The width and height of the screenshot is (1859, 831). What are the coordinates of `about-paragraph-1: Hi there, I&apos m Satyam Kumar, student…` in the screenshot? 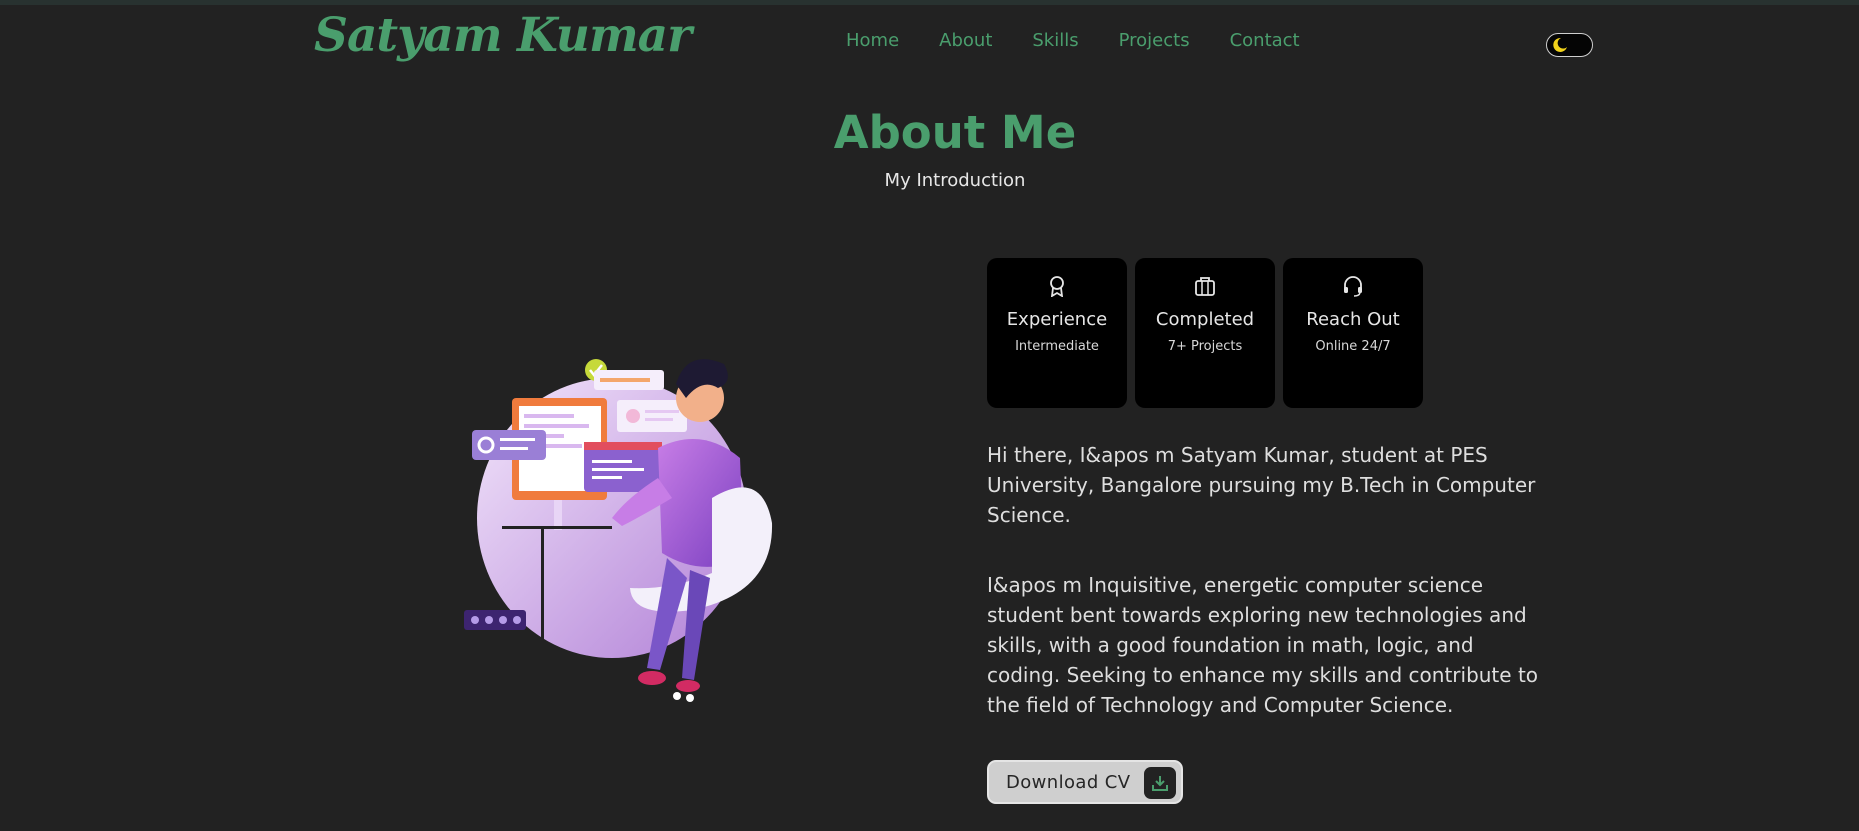 It's located at (1261, 485).